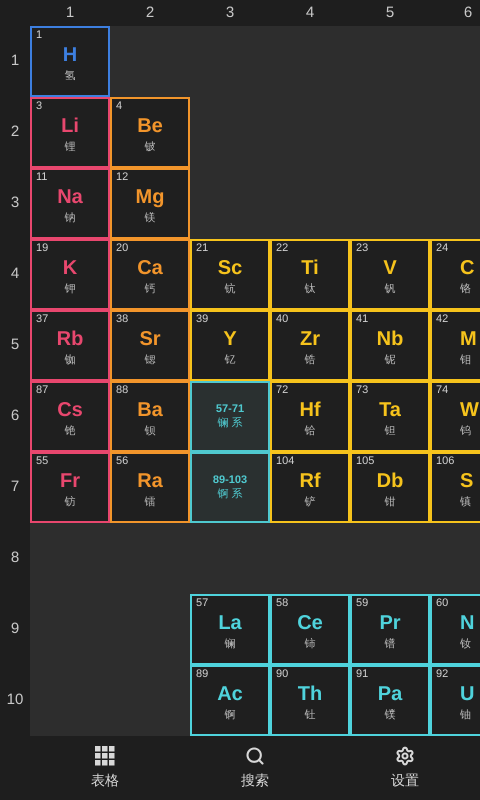 The height and width of the screenshot is (800, 480). I want to click on column-number: 4, so click(310, 12).